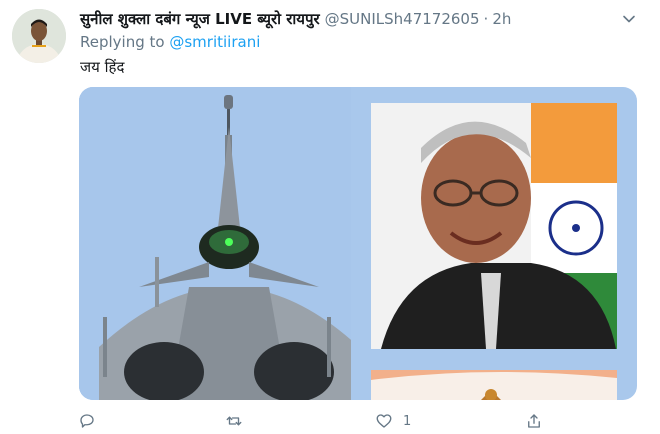 The image size is (660, 434). I want to click on chevron-down-icon, so click(629, 19).